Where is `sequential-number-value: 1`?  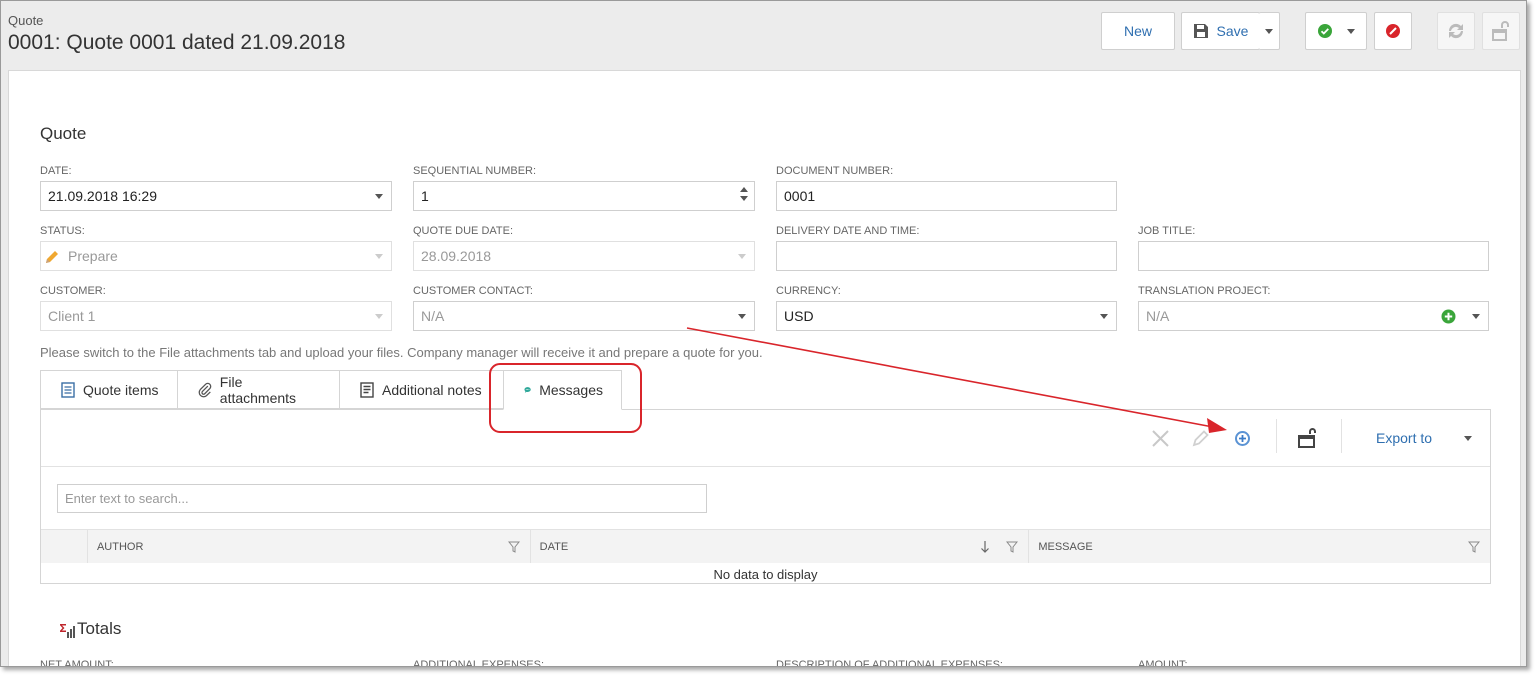
sequential-number-value: 1 is located at coordinates (425, 196).